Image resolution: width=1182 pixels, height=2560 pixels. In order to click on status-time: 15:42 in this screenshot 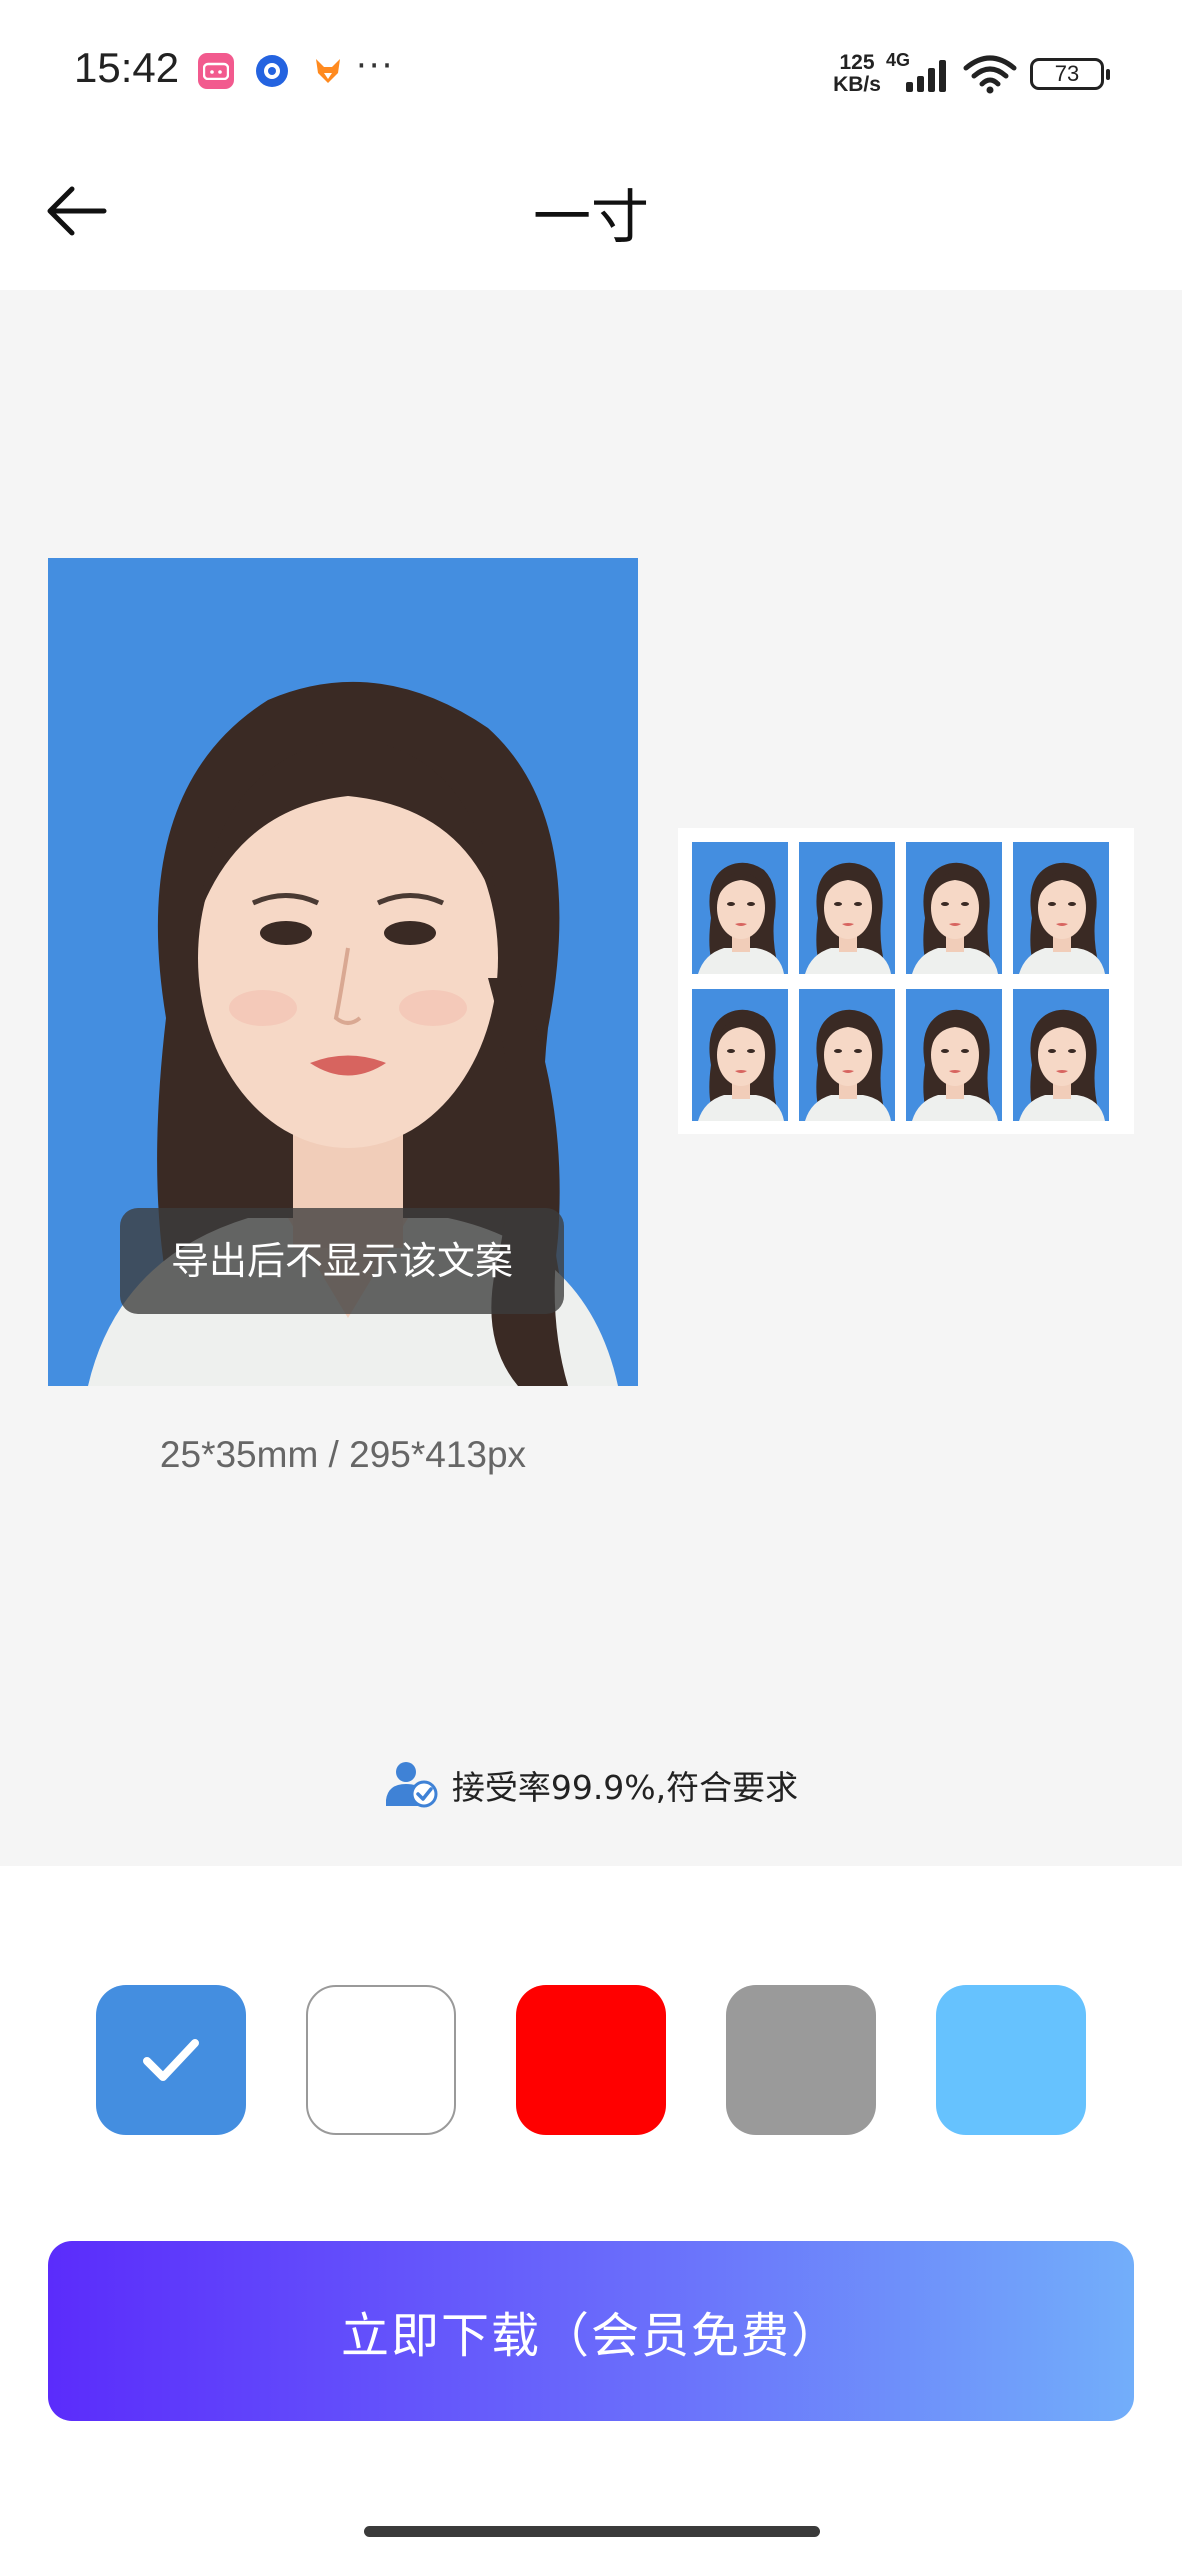, I will do `click(127, 67)`.